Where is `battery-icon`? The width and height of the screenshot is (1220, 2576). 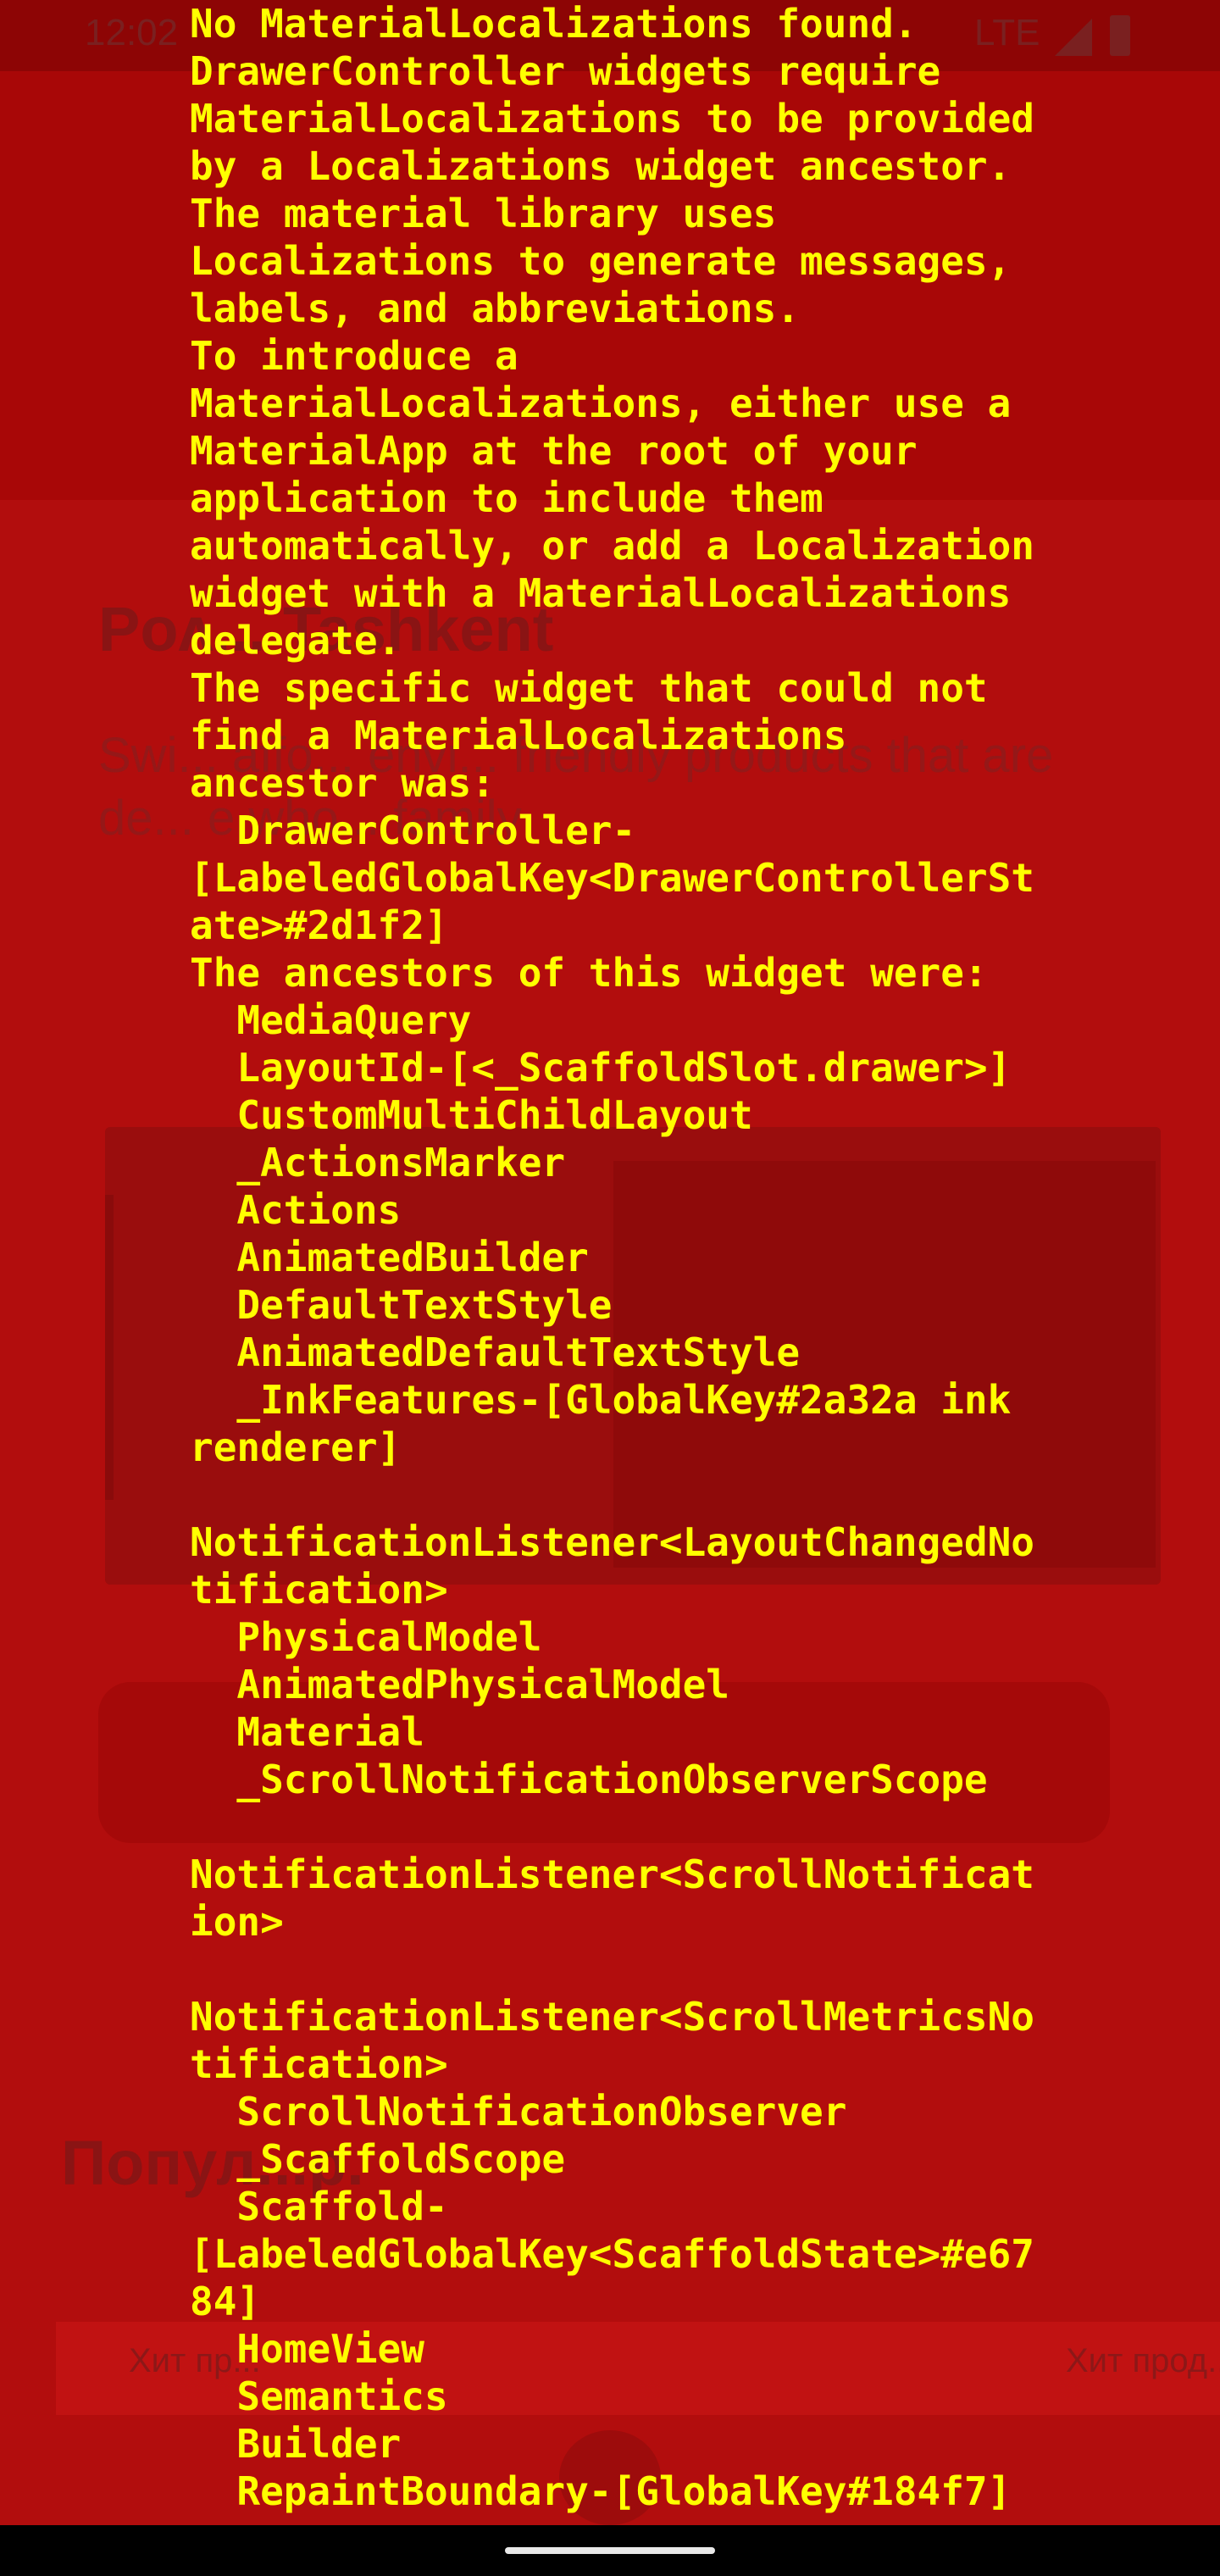 battery-icon is located at coordinates (1120, 35).